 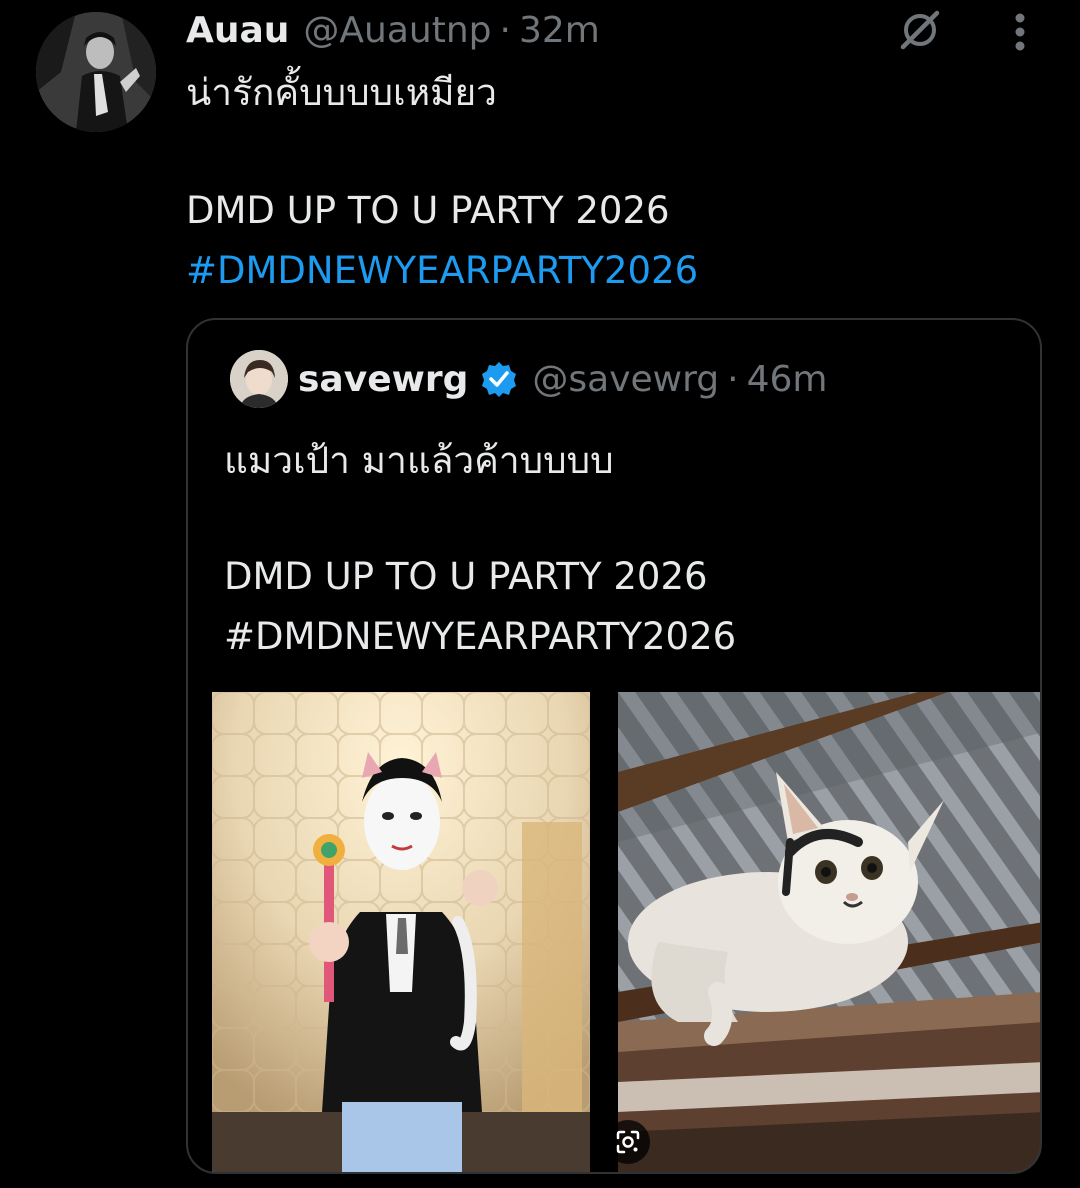 I want to click on person-in-cat-costume-photo, so click(x=401, y=932).